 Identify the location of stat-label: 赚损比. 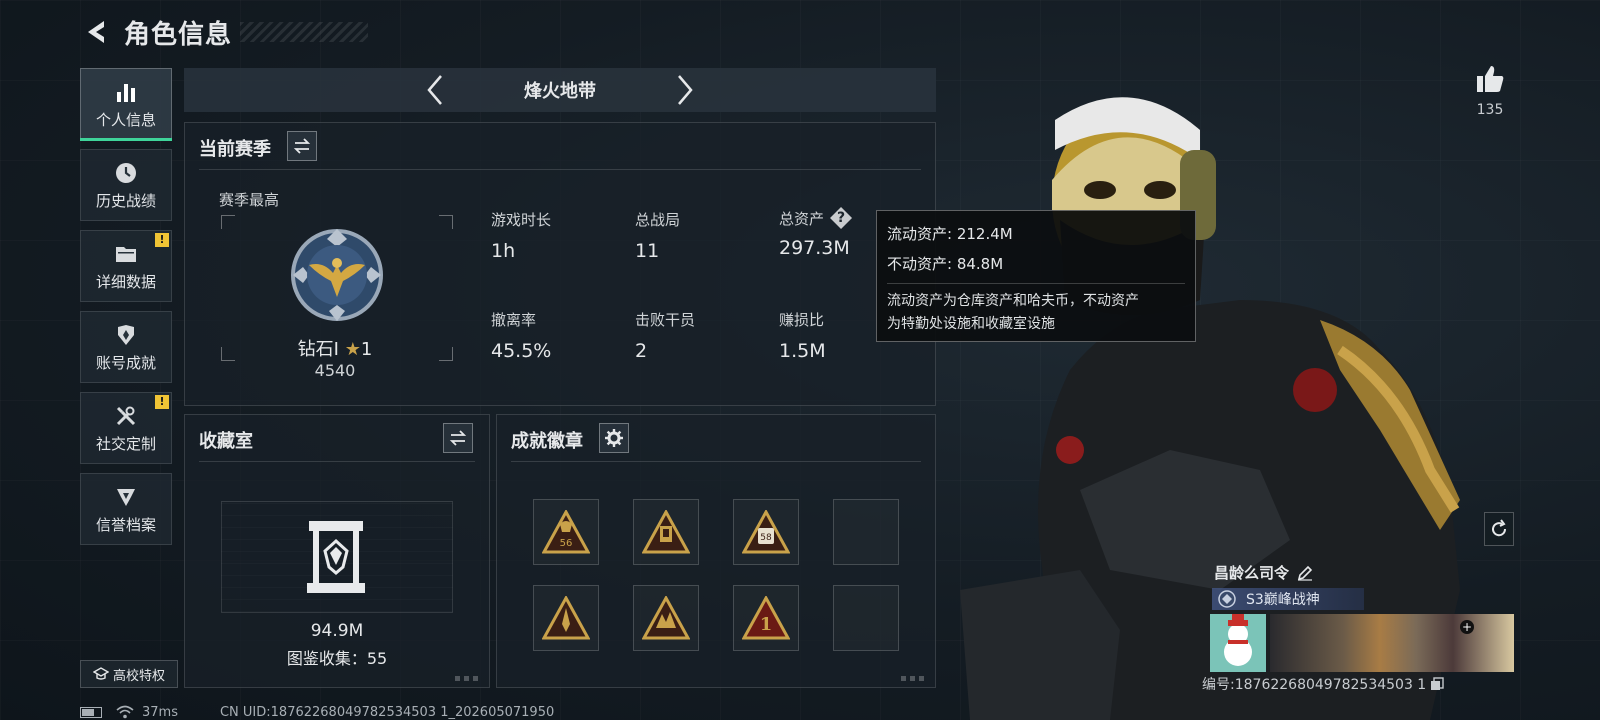
(802, 320).